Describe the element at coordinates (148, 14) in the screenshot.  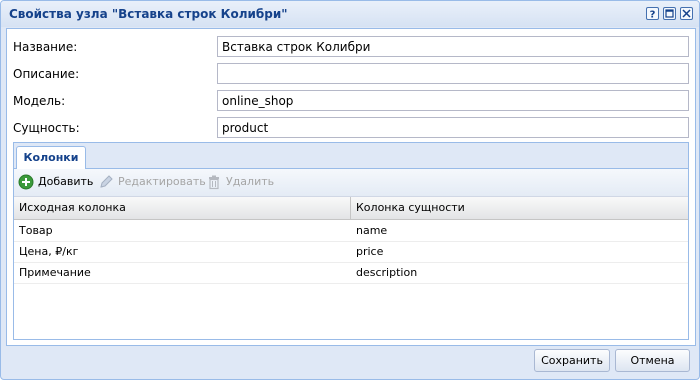
I see `dialog-title: Свойства узла "Вставка строк Колибри"` at that location.